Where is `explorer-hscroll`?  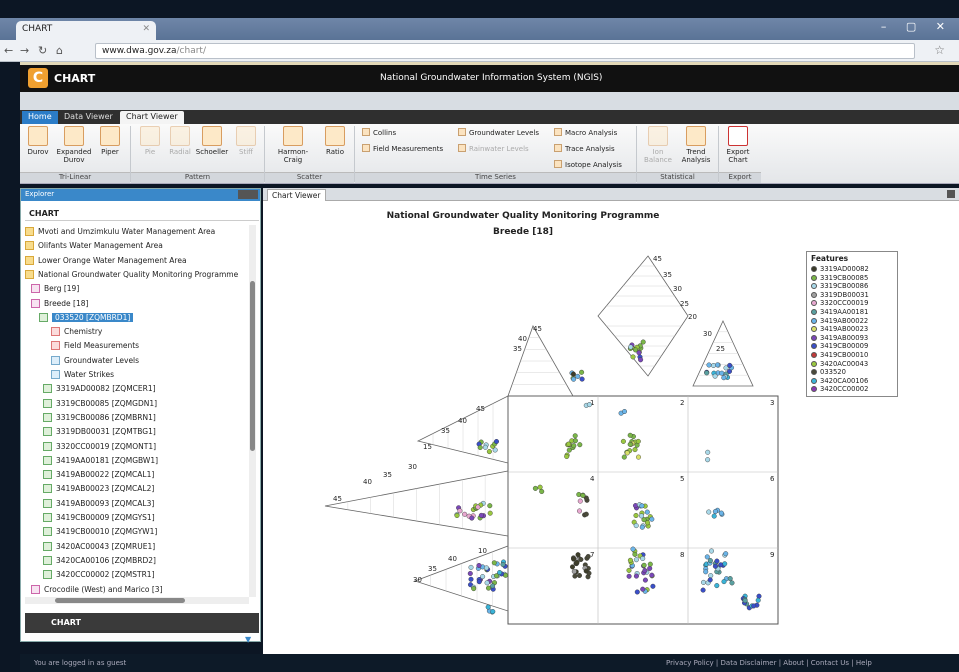 explorer-hscroll is located at coordinates (137, 600).